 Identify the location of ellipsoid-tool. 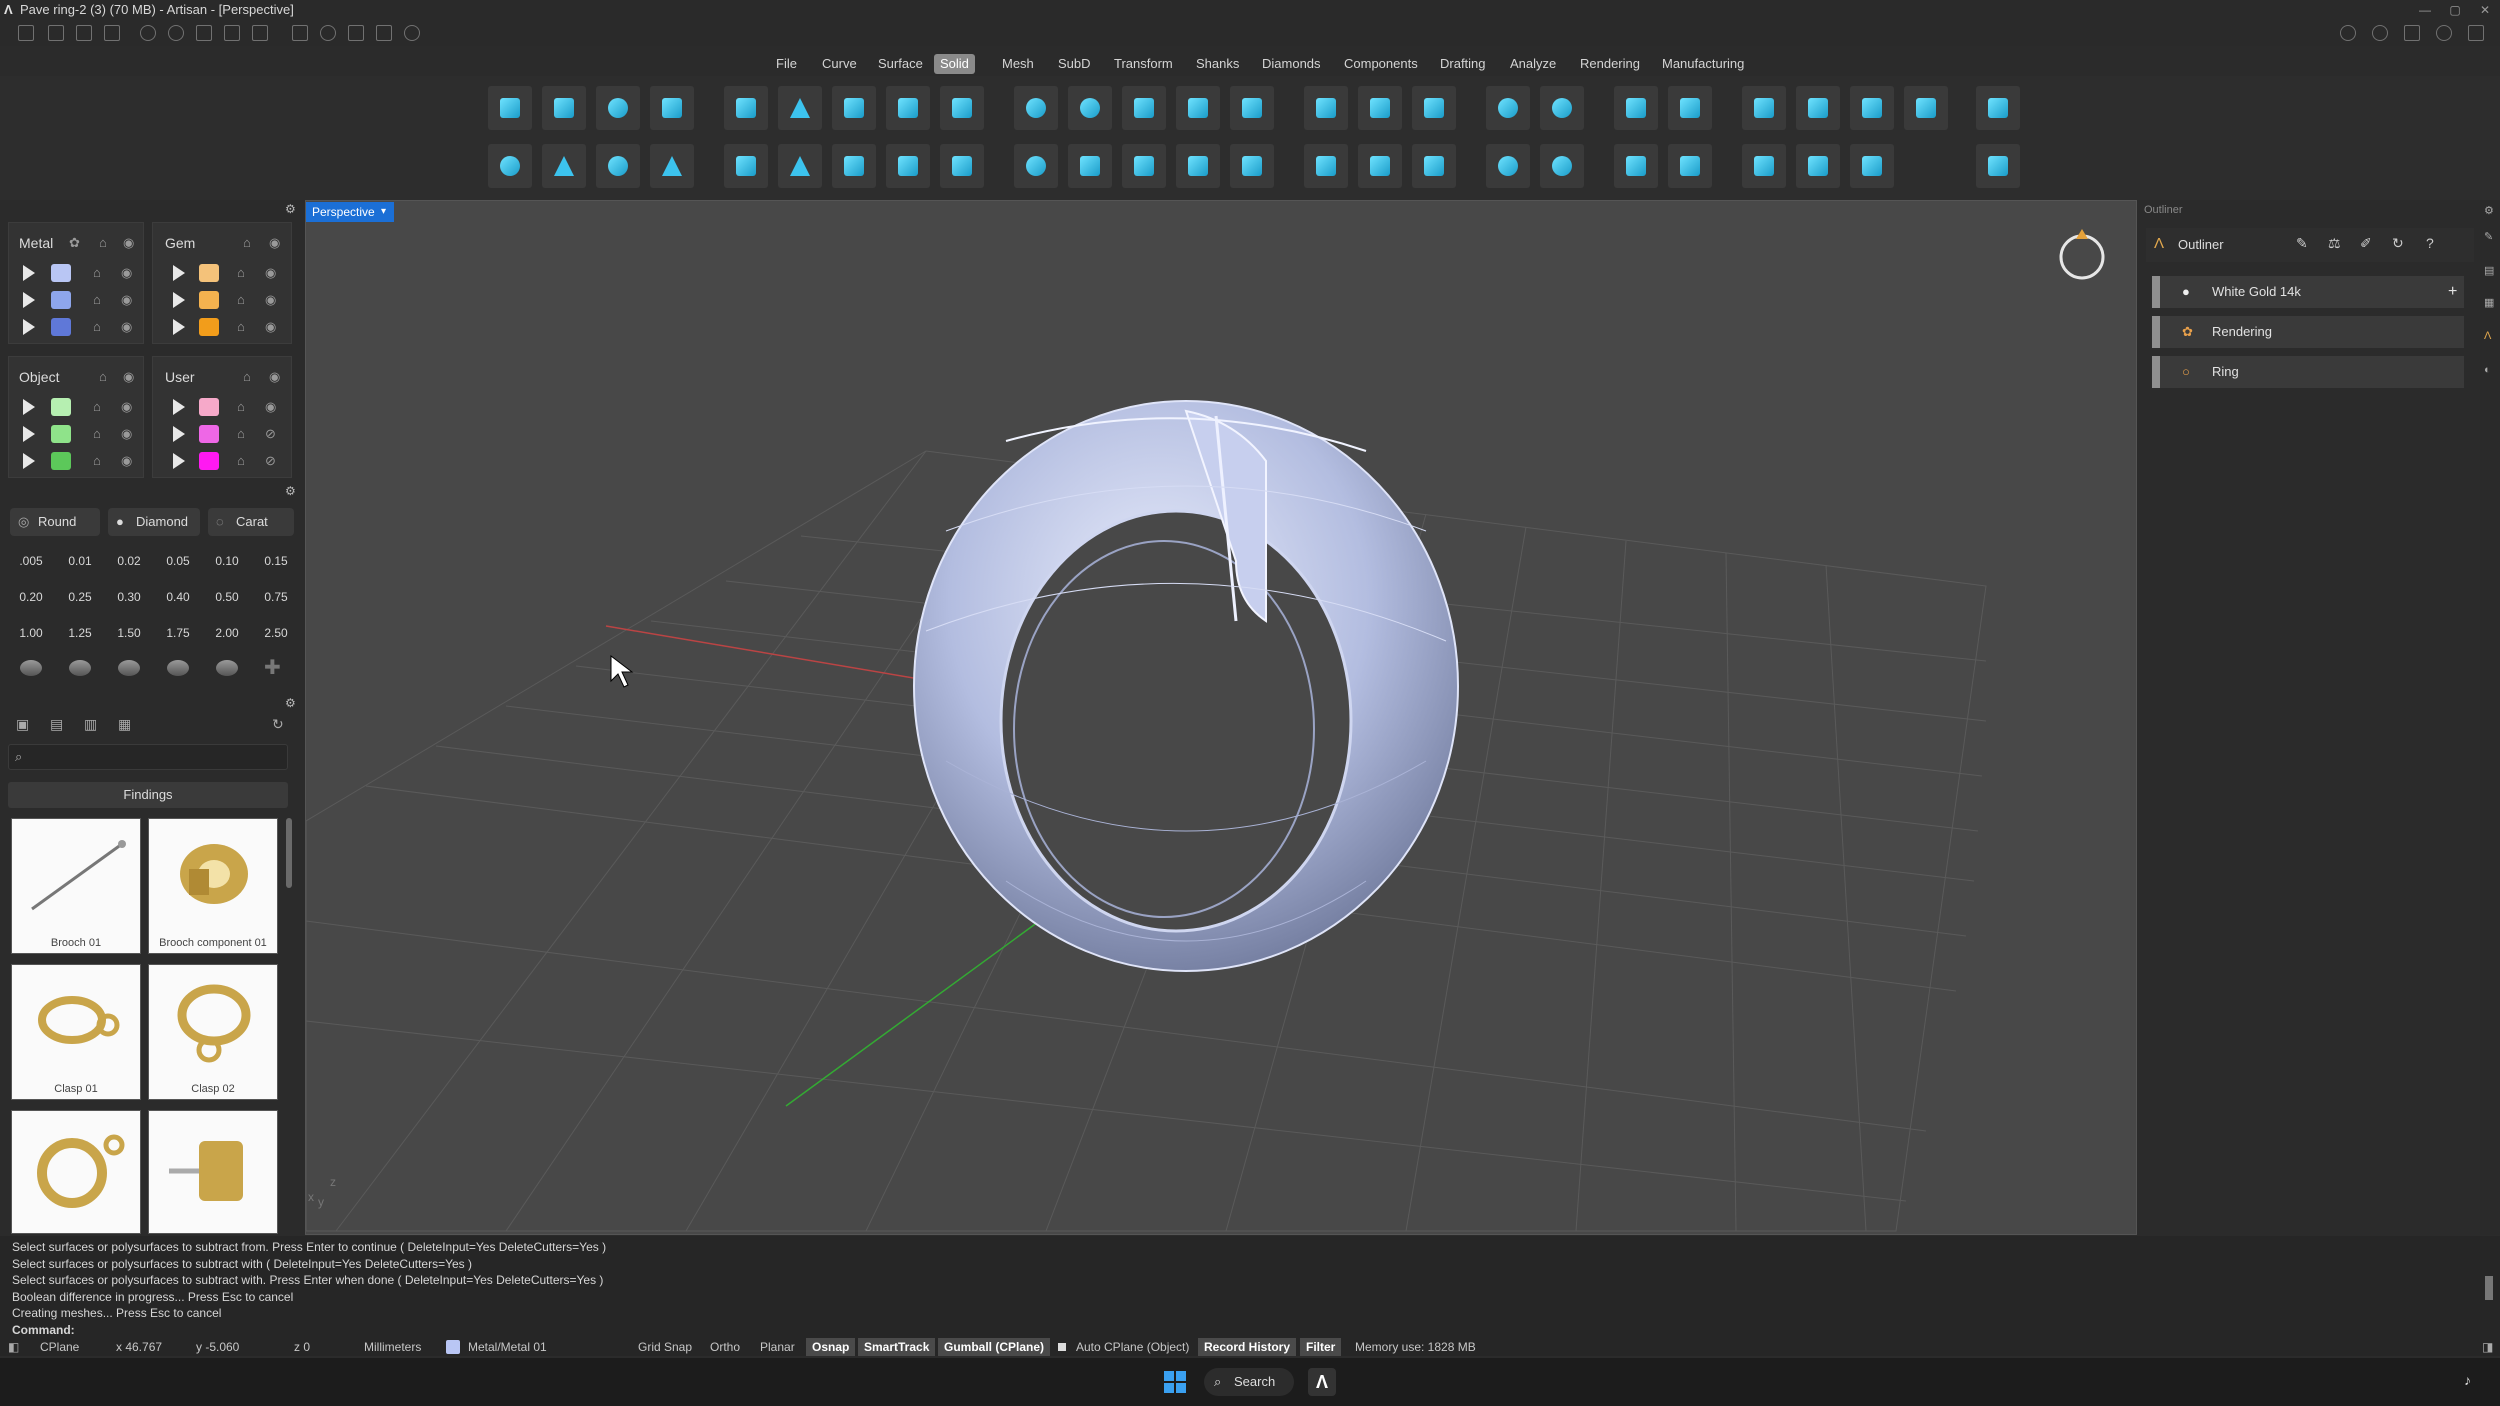
(618, 166).